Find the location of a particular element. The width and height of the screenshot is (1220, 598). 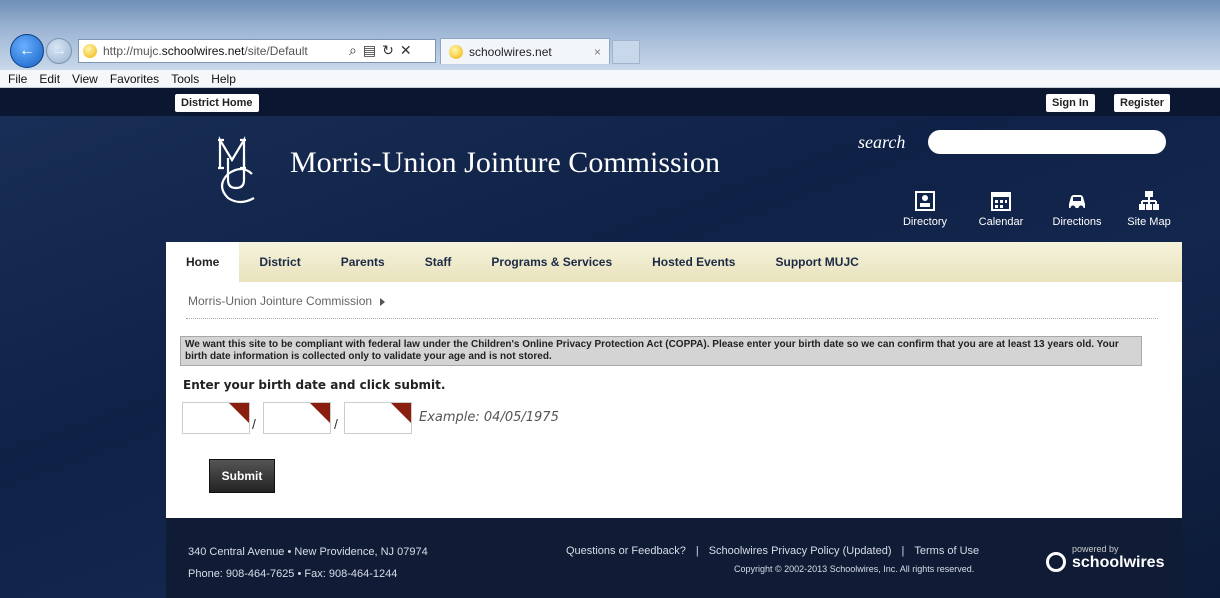

forward-arrow-icon: → is located at coordinates (59, 50).